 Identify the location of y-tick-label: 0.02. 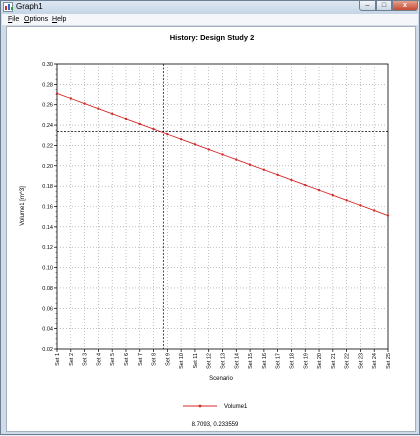
(47, 350).